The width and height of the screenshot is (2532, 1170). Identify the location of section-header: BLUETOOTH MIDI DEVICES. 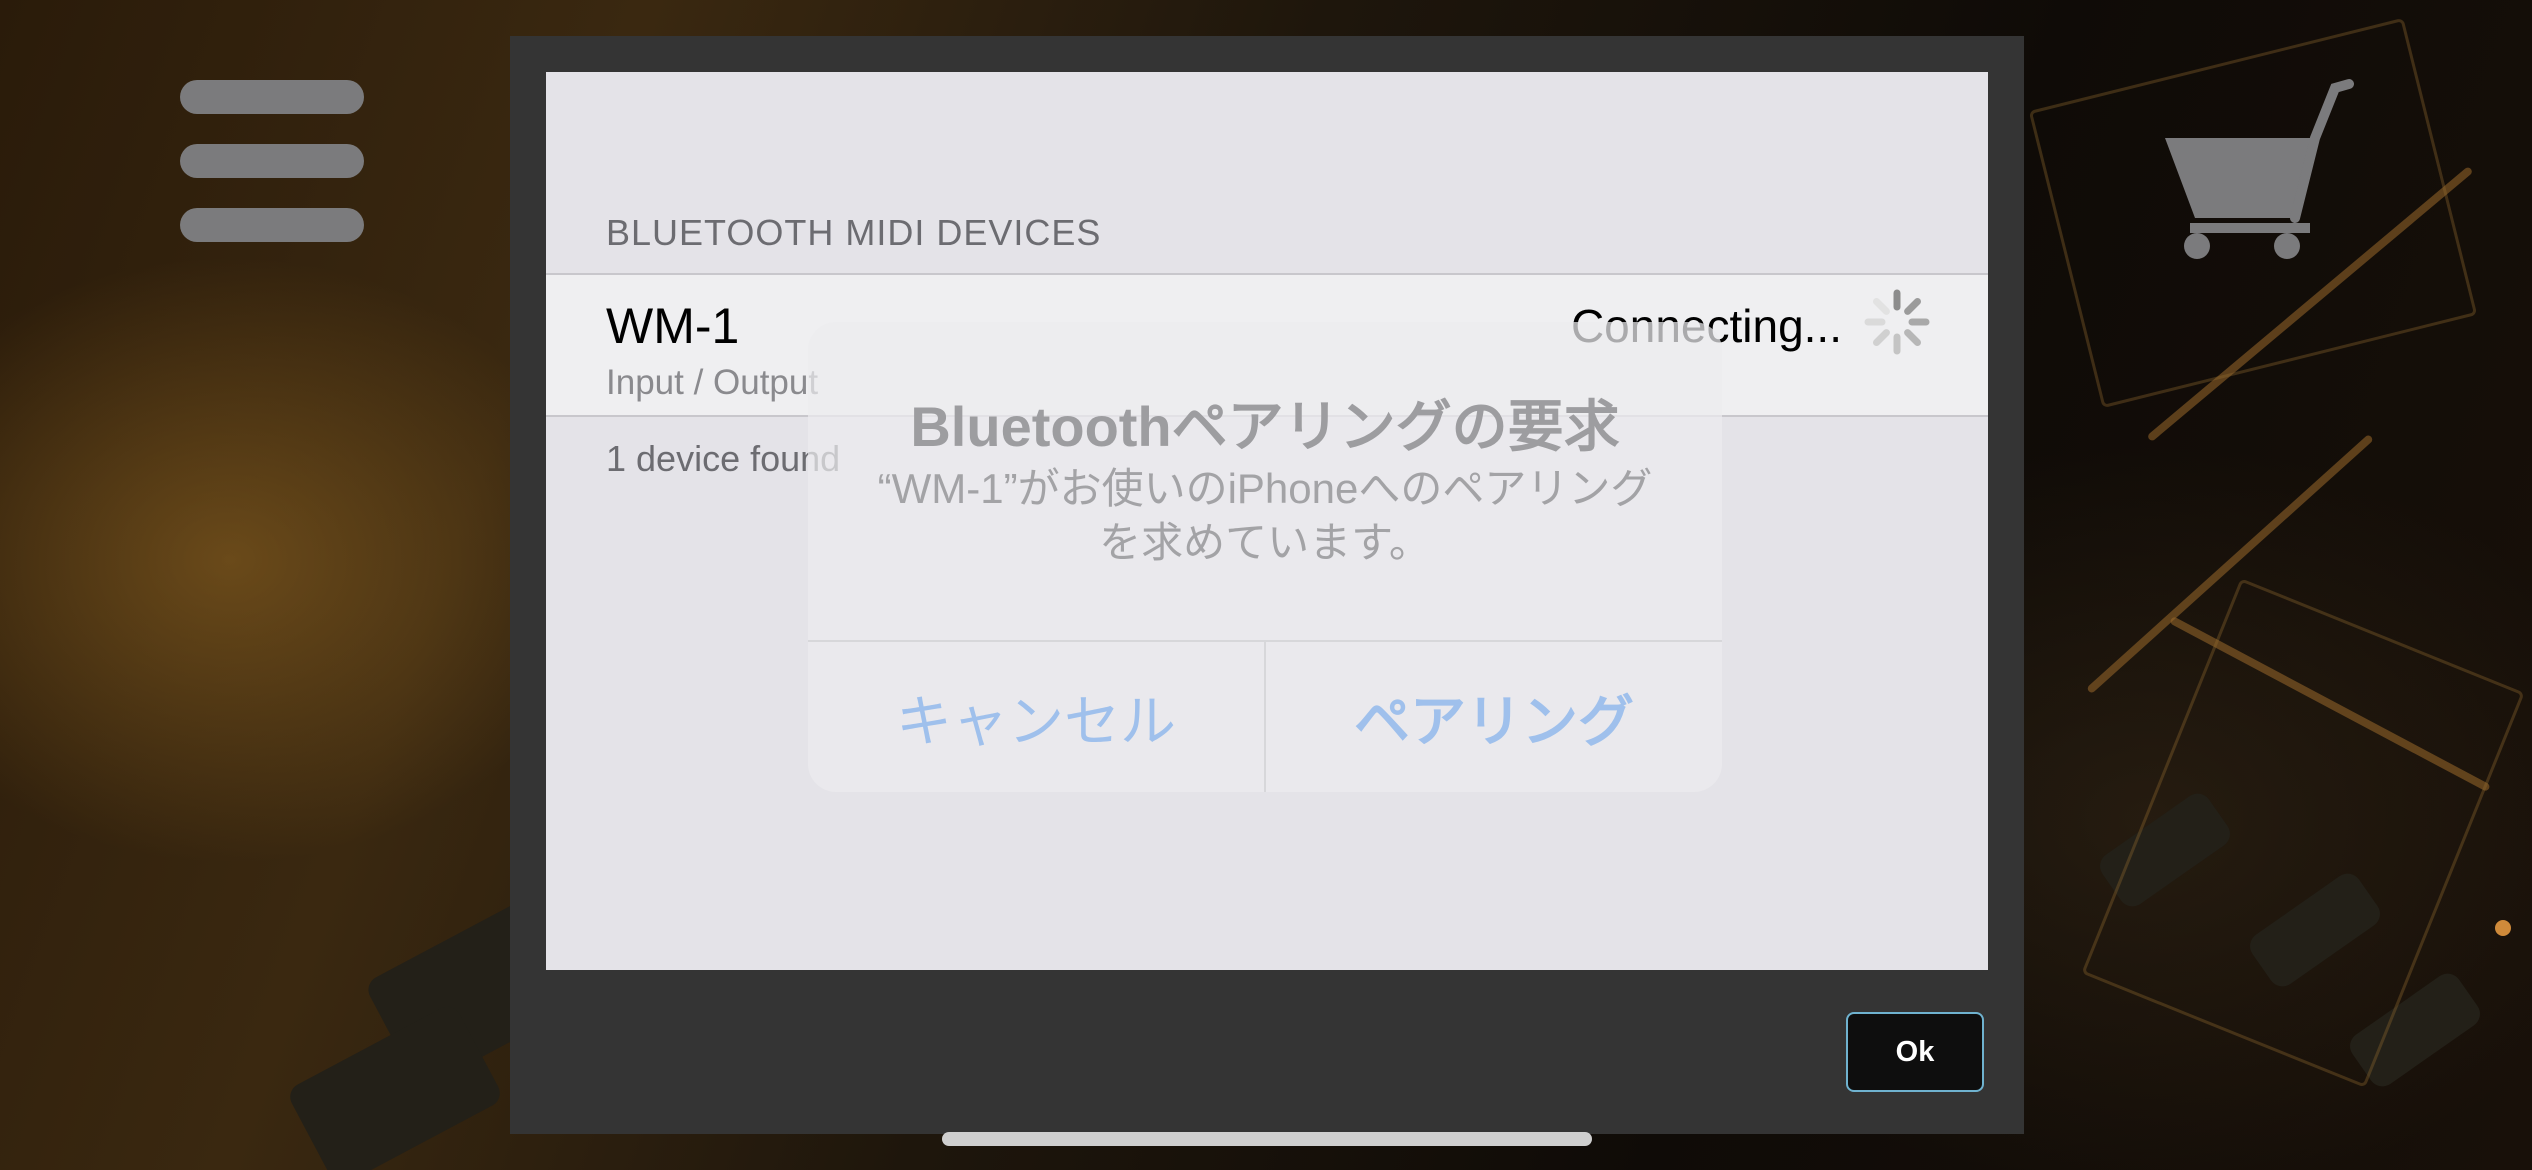
(854, 232).